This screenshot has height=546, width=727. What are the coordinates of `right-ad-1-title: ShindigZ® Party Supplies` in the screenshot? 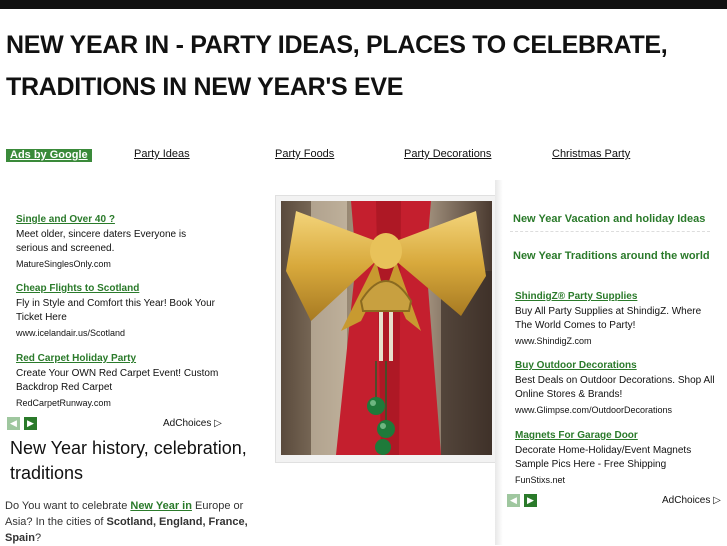 It's located at (617, 297).